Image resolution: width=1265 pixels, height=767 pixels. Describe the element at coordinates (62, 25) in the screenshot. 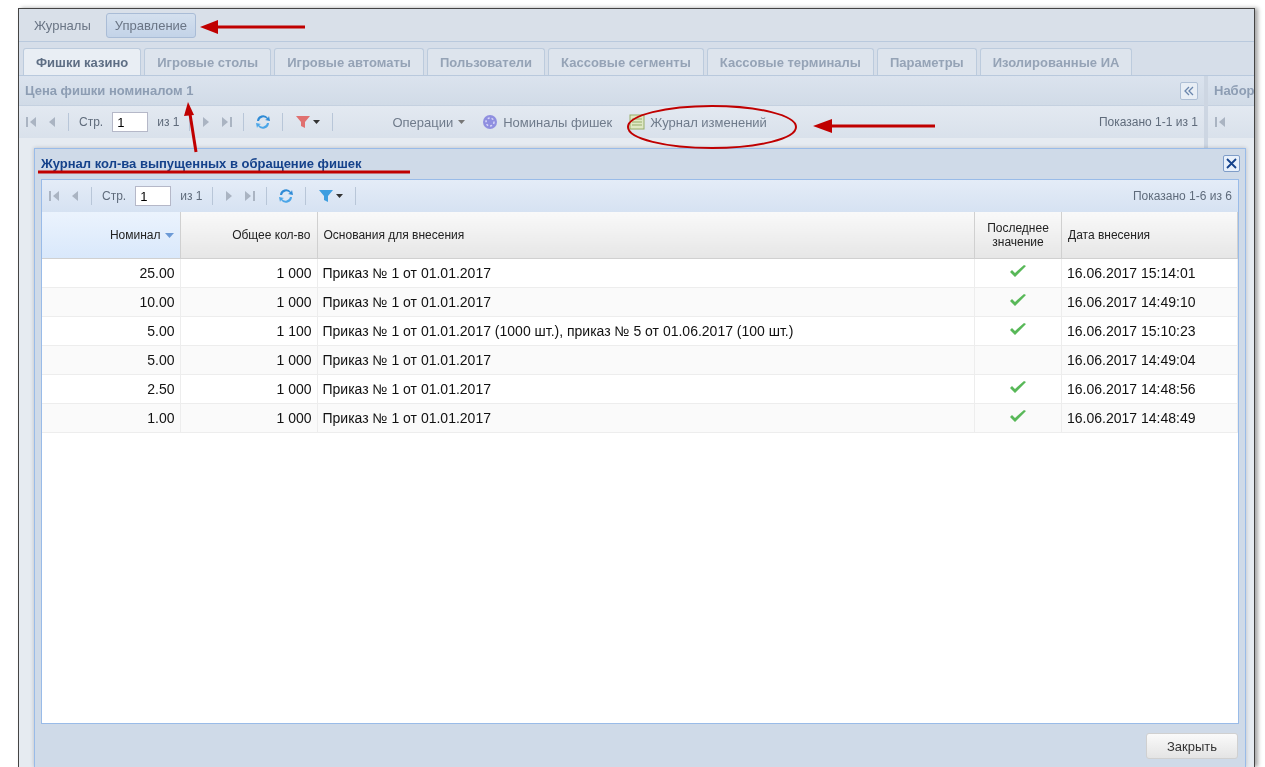

I see `menu-item: Журналы` at that location.